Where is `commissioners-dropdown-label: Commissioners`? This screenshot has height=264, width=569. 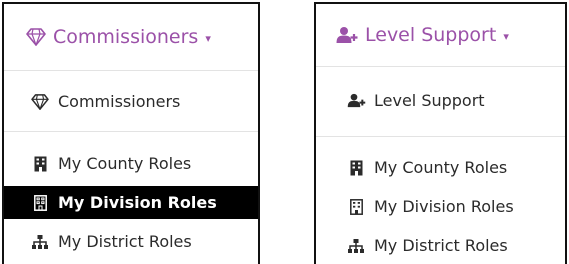 commissioners-dropdown-label: Commissioners is located at coordinates (126, 37).